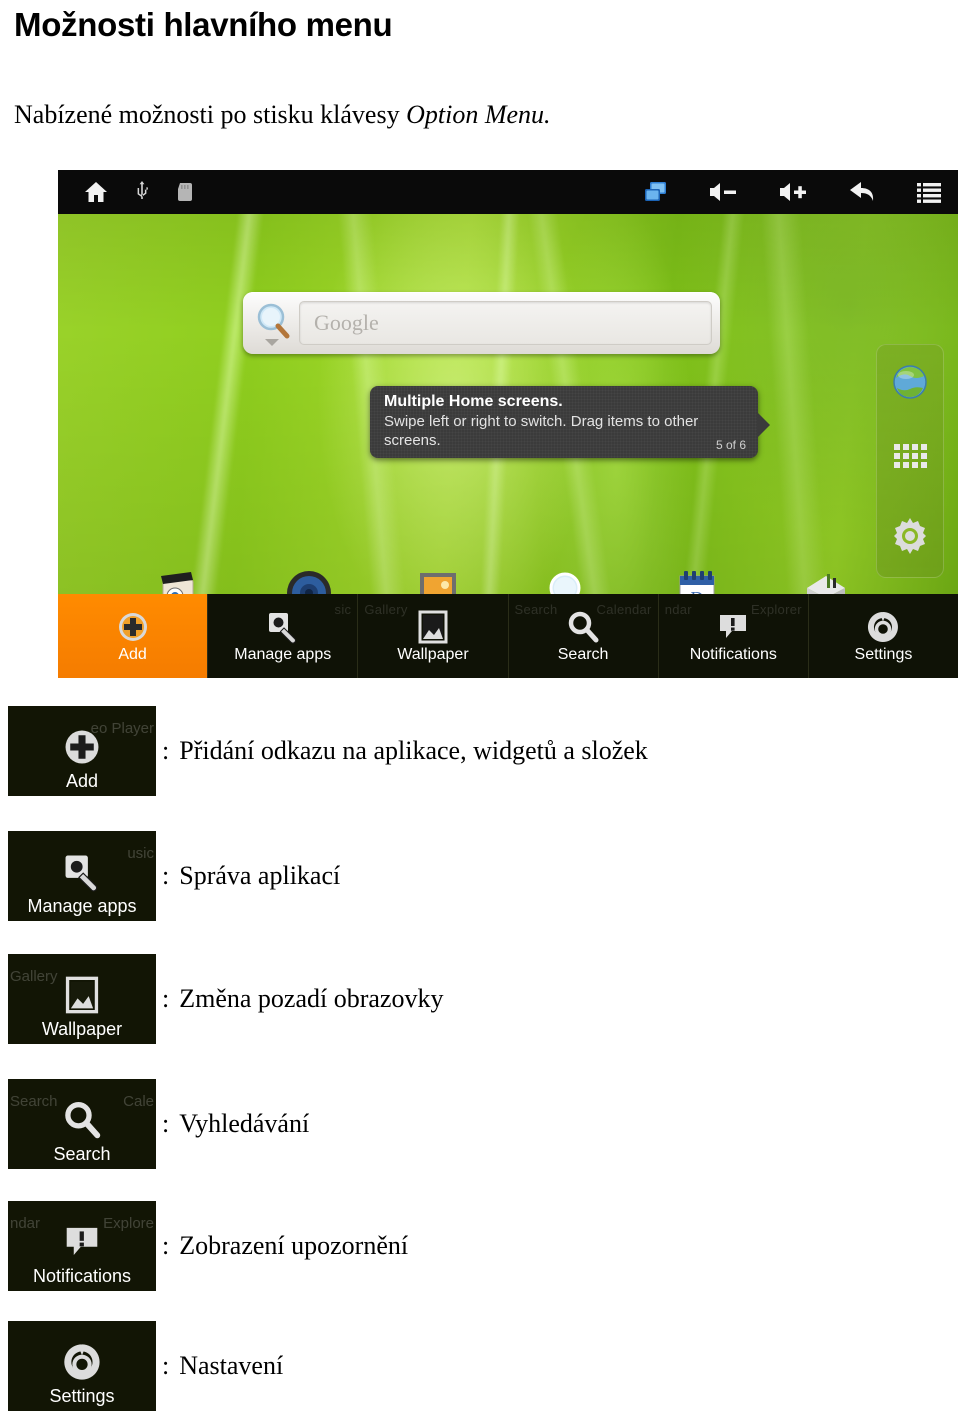 Image resolution: width=960 pixels, height=1412 pixels. I want to click on legend-description: : Nastavení, so click(222, 1366).